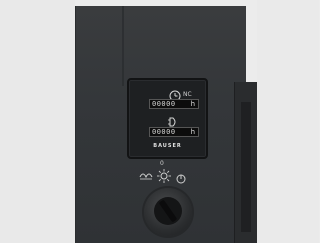 The width and height of the screenshot is (320, 243). What do you see at coordinates (162, 163) in the screenshot?
I see `switch-position-zero: 0` at bounding box center [162, 163].